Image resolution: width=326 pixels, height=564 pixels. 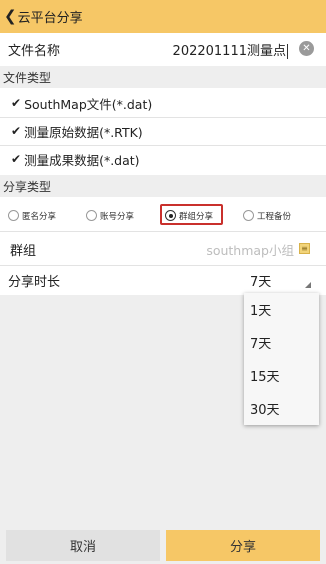 I want to click on duration-row: 分享时长 7天, so click(x=163, y=280).